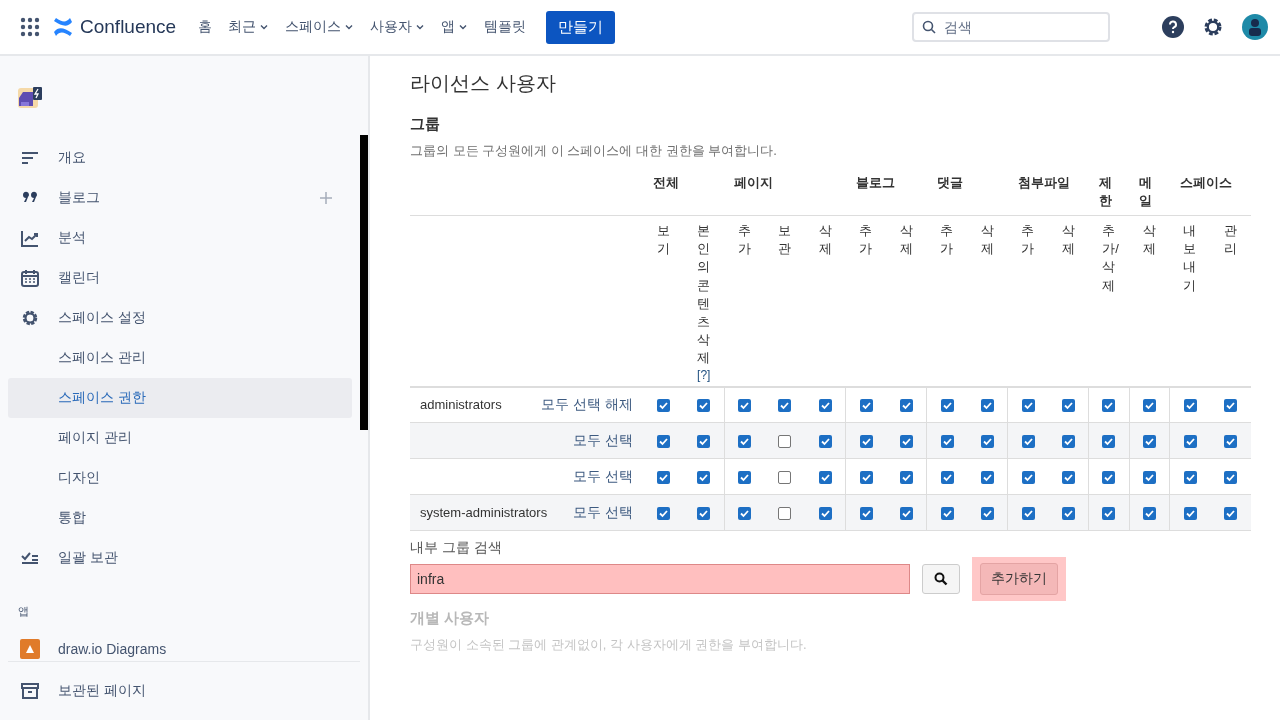 The height and width of the screenshot is (720, 1280). I want to click on sidebar-item: 보관된 페이지, so click(184, 690).